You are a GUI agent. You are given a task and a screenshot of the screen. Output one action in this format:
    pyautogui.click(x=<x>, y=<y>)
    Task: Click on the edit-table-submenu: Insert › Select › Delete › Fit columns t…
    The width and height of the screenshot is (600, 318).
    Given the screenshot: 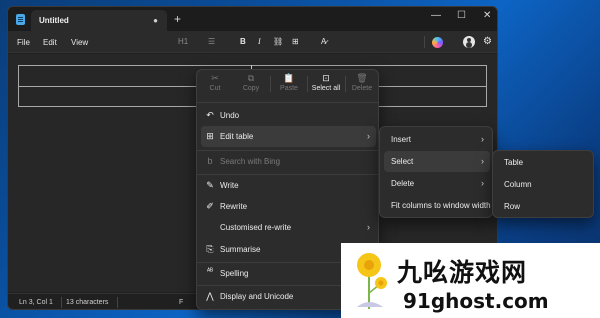 What is the action you would take?
    pyautogui.click(x=436, y=172)
    